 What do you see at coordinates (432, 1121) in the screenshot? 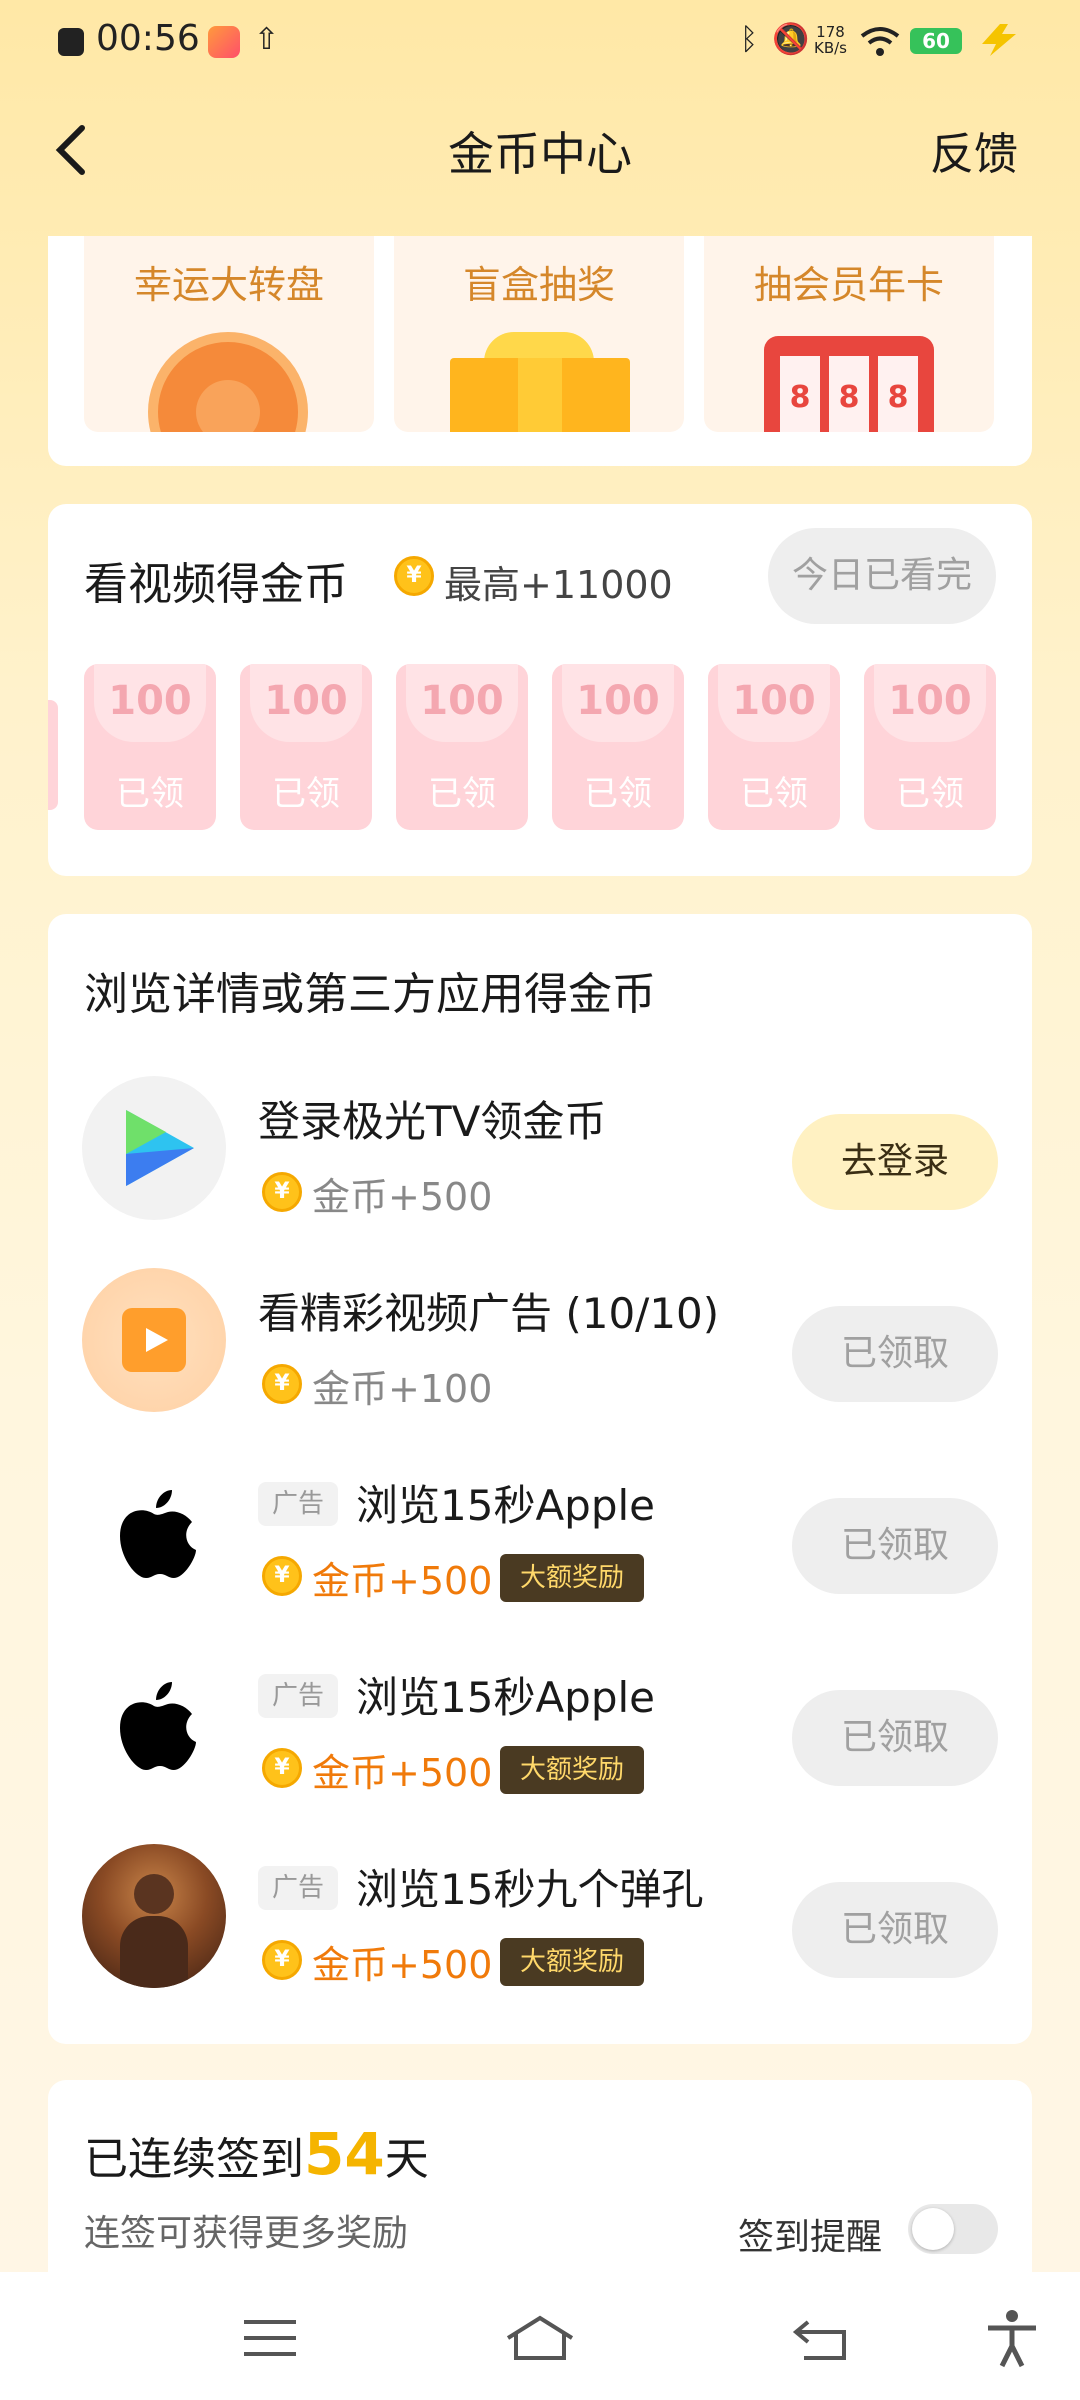
I see `task-title: 登录极光TV领金币` at bounding box center [432, 1121].